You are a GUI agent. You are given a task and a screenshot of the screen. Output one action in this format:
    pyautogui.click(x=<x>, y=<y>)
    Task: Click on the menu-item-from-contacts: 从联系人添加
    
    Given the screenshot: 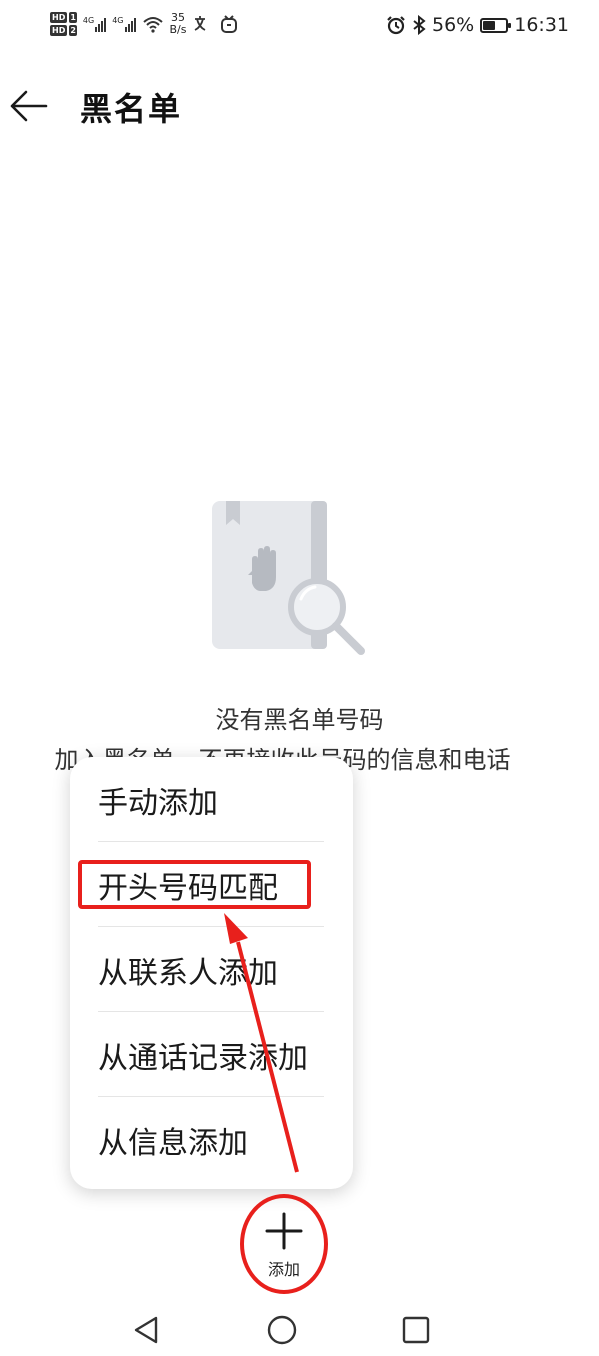 What is the action you would take?
    pyautogui.click(x=211, y=969)
    